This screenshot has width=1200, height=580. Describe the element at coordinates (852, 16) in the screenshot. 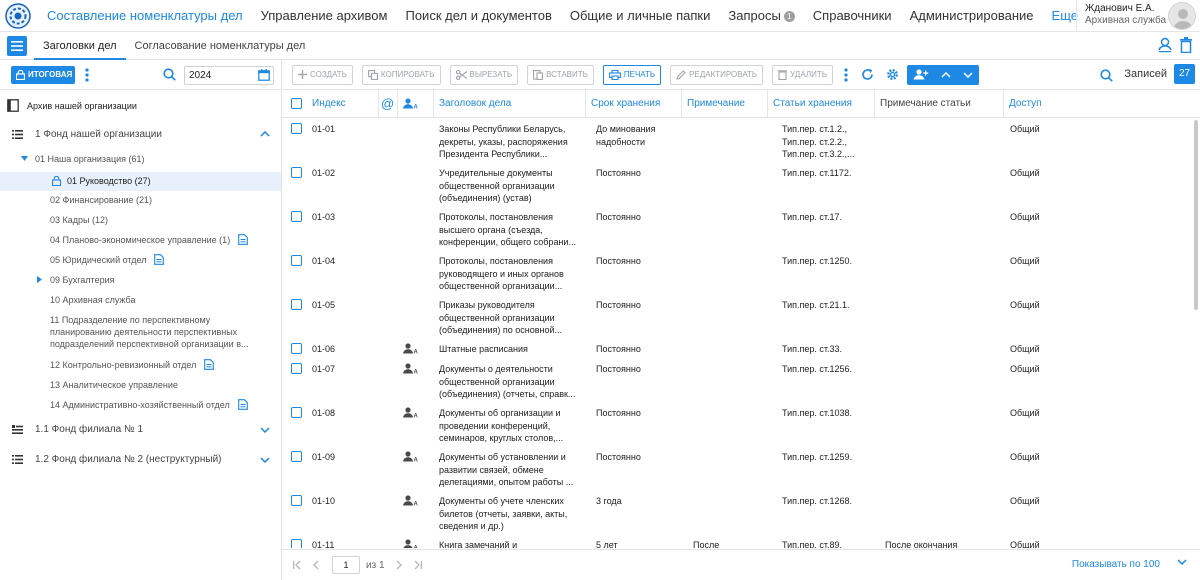

I see `nav-reference: Справочники` at that location.